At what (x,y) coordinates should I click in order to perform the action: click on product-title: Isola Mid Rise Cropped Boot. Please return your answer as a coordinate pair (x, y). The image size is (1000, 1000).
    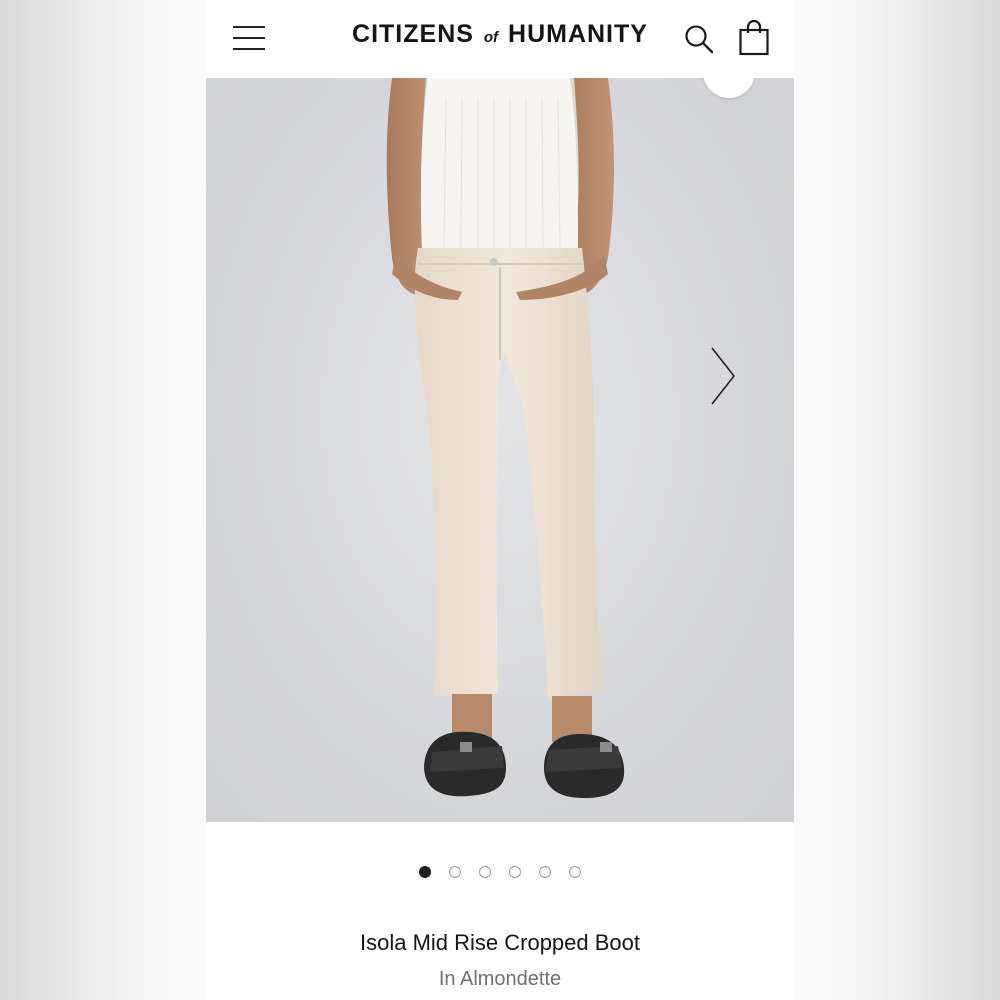
    Looking at the image, I should click on (500, 942).